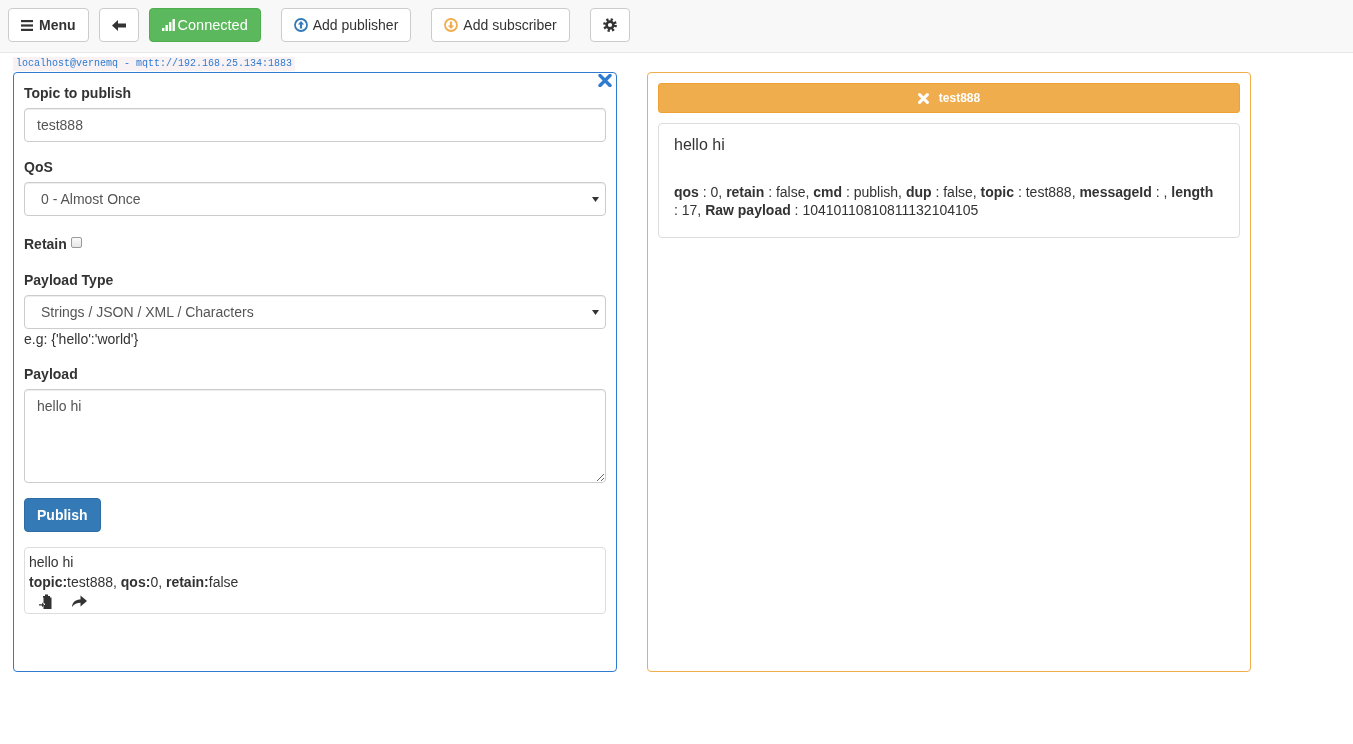 This screenshot has width=1353, height=744. I want to click on retain-label: Retain, so click(45, 244).